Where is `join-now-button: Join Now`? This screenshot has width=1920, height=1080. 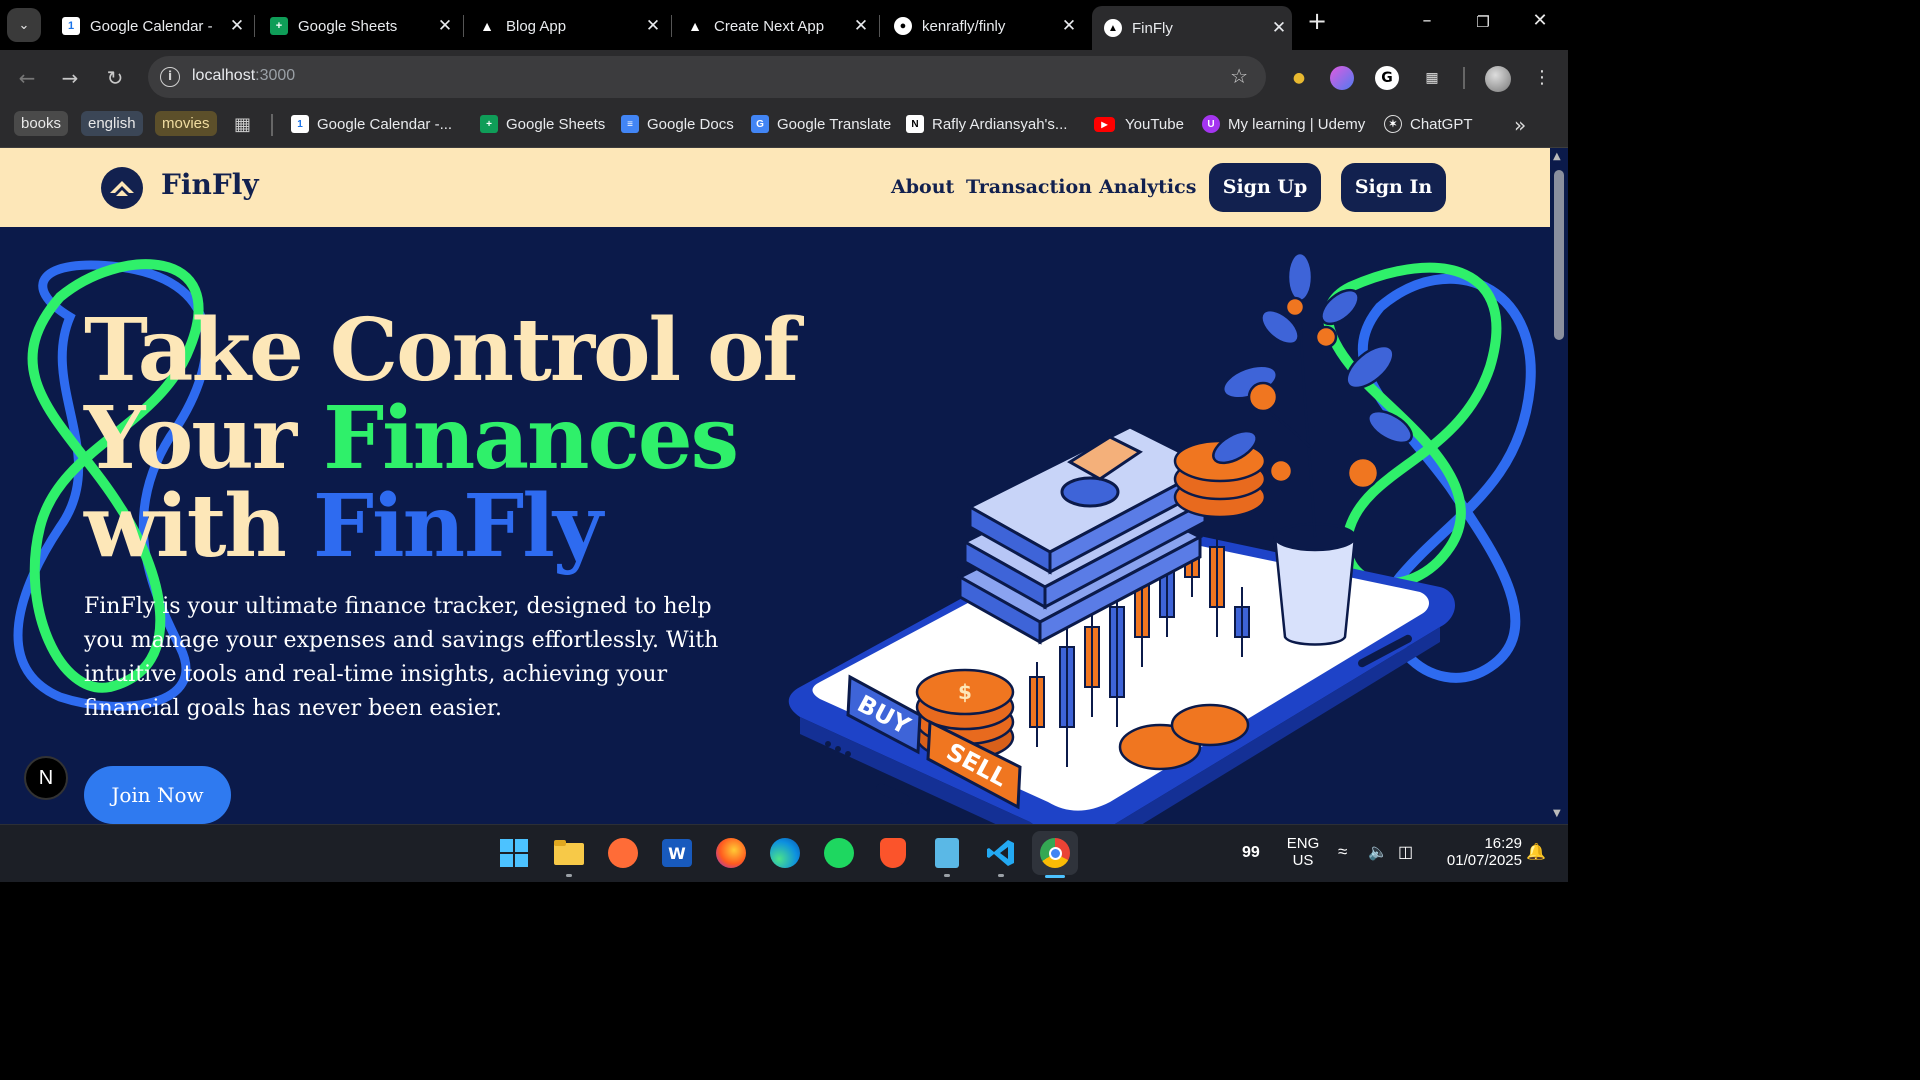 join-now-button: Join Now is located at coordinates (157, 795).